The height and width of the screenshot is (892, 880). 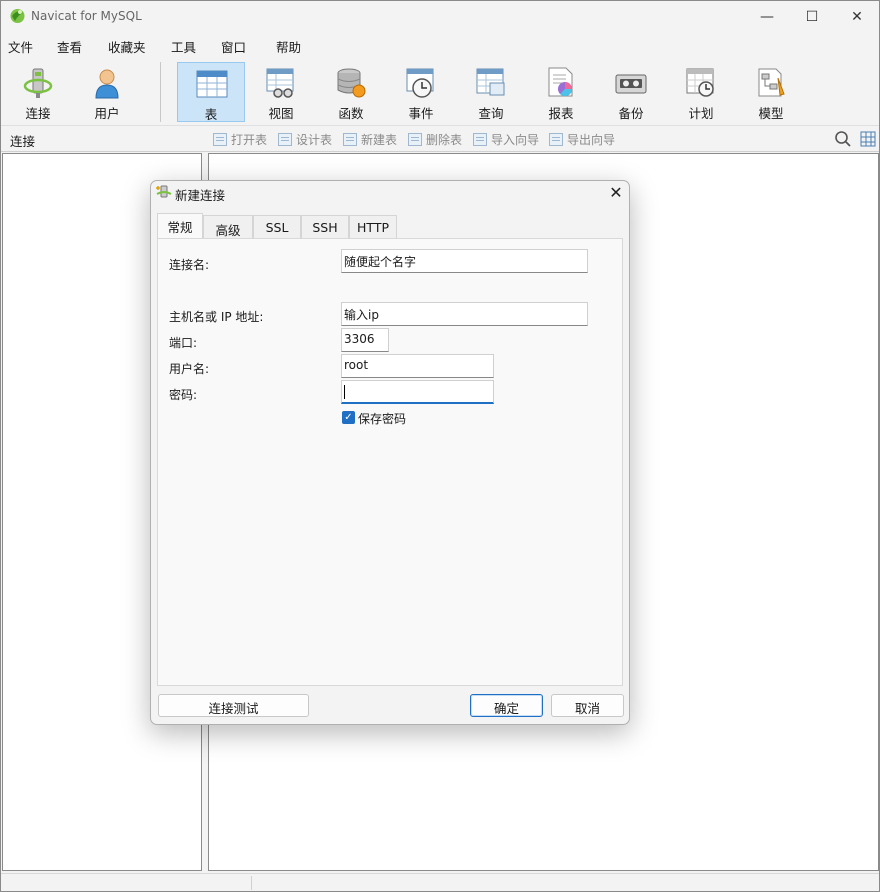 What do you see at coordinates (491, 113) in the screenshot?
I see `toolbar-label: 查询` at bounding box center [491, 113].